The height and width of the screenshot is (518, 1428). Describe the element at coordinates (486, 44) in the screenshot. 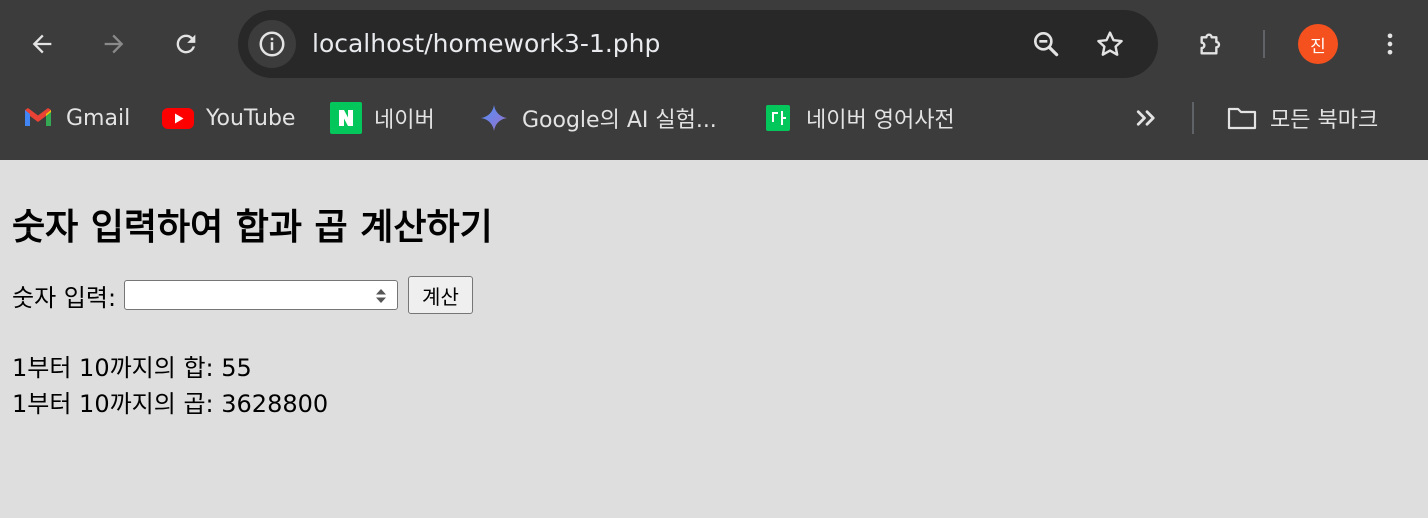

I see `url-text: localhost/homework3-1.php` at that location.